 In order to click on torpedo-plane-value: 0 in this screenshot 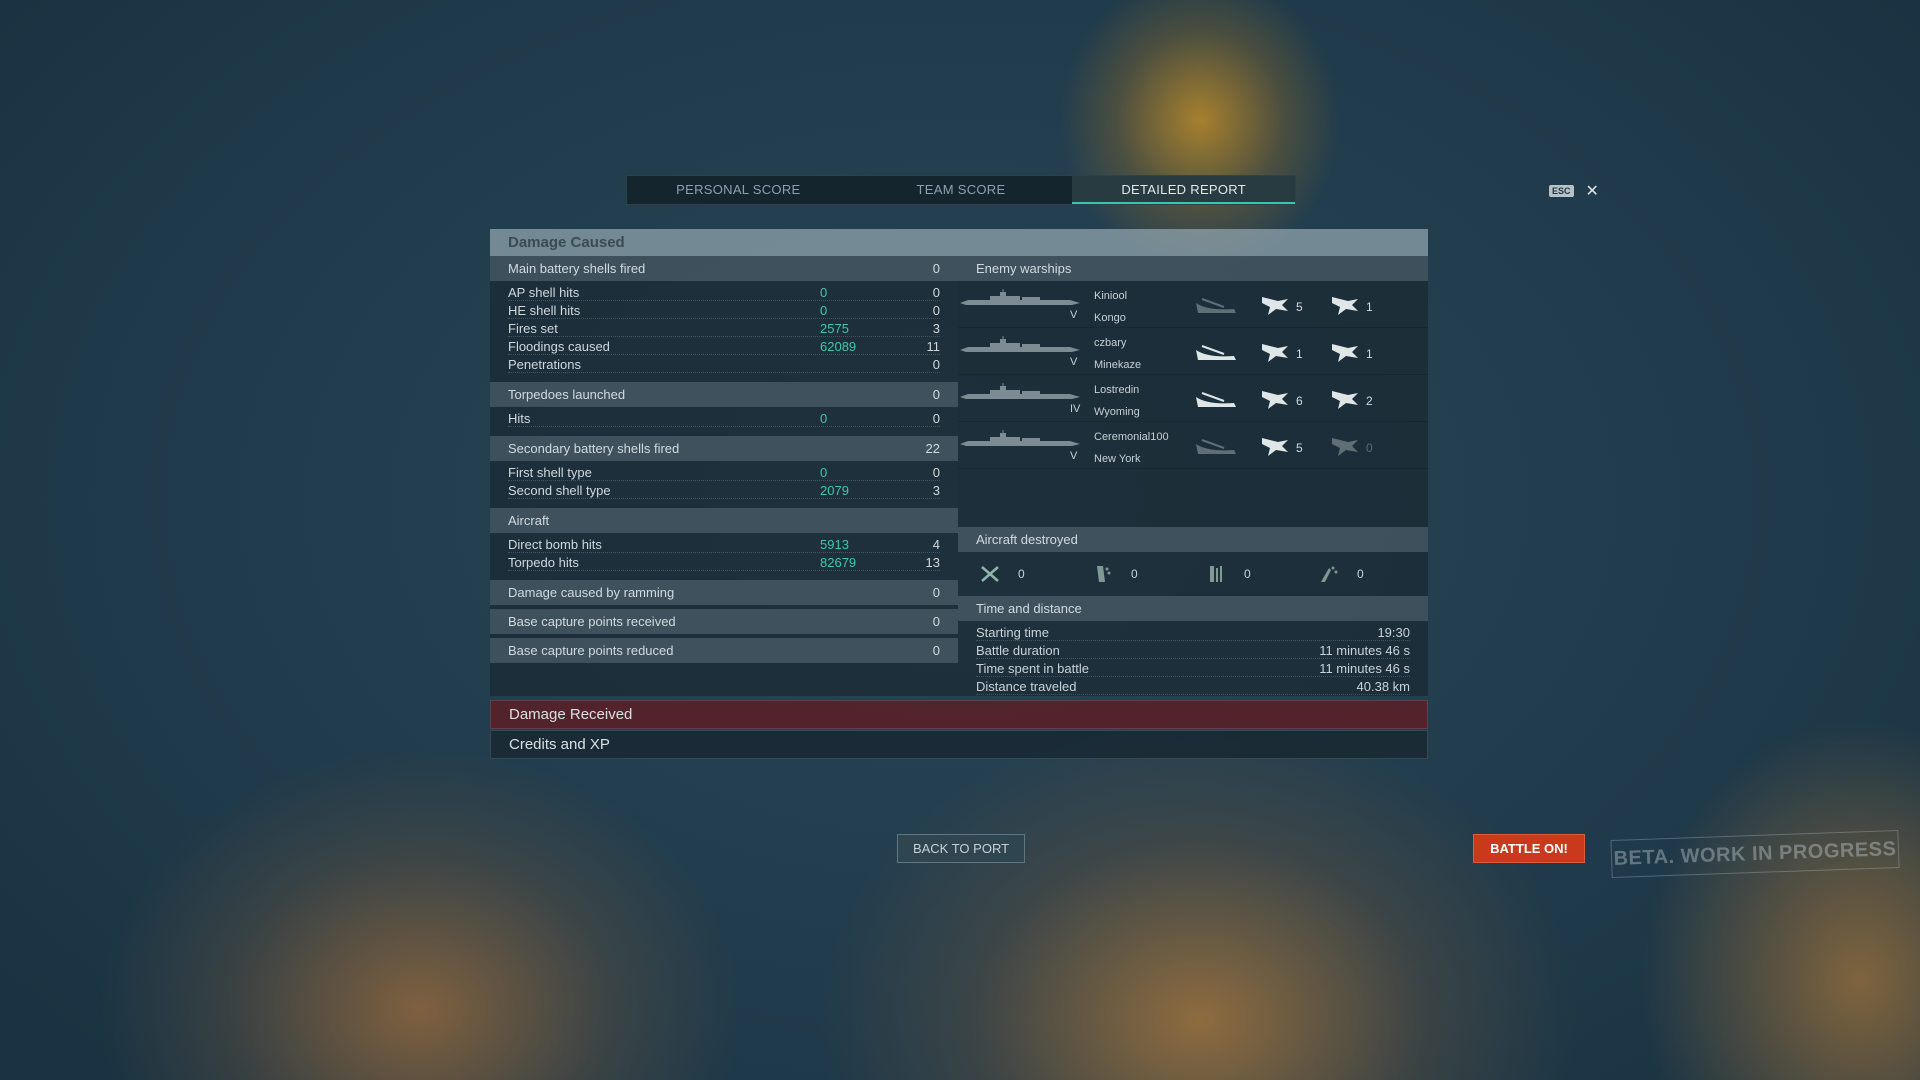, I will do `click(1369, 447)`.